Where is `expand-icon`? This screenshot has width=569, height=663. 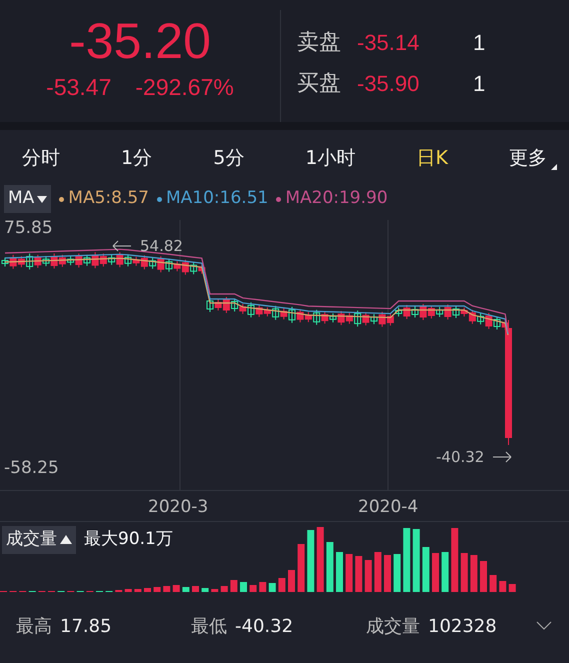
expand-icon is located at coordinates (66, 539).